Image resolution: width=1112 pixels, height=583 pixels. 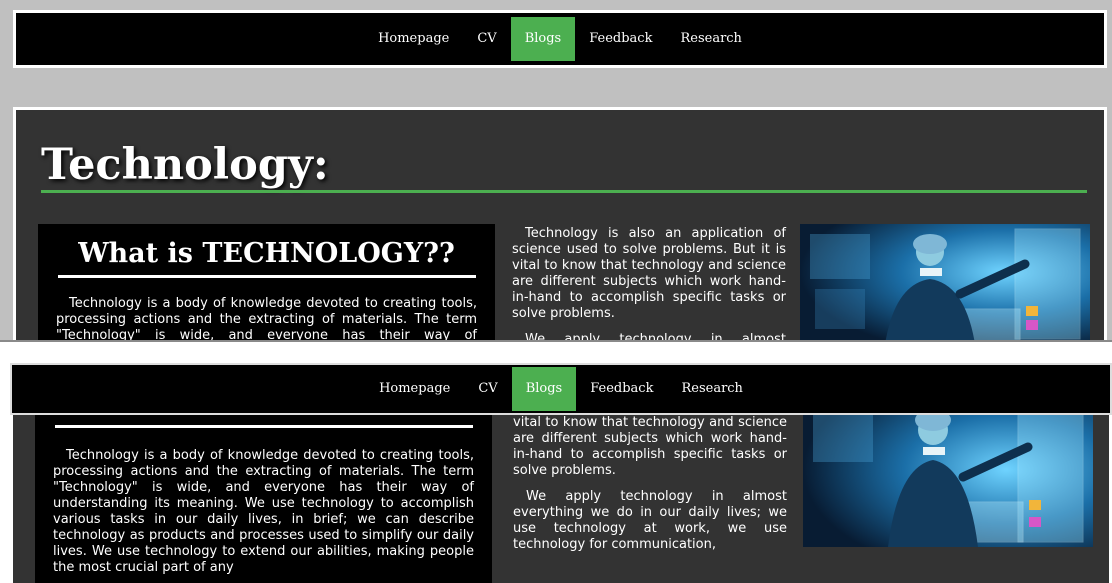 I want to click on photo-illustration-scrolled, so click(x=948, y=469).